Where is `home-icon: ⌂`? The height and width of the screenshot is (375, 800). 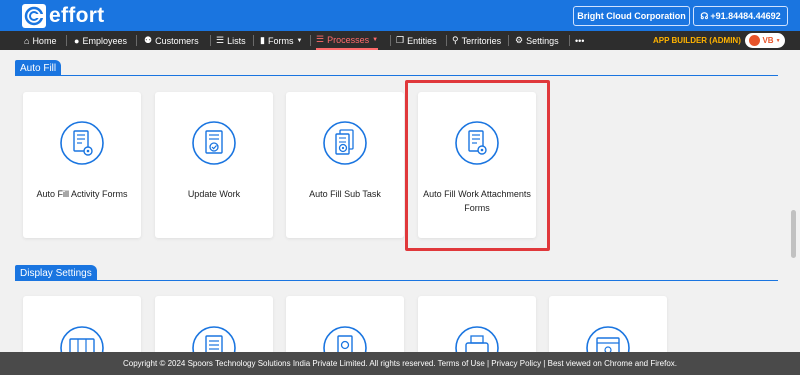
home-icon: ⌂ is located at coordinates (27, 40).